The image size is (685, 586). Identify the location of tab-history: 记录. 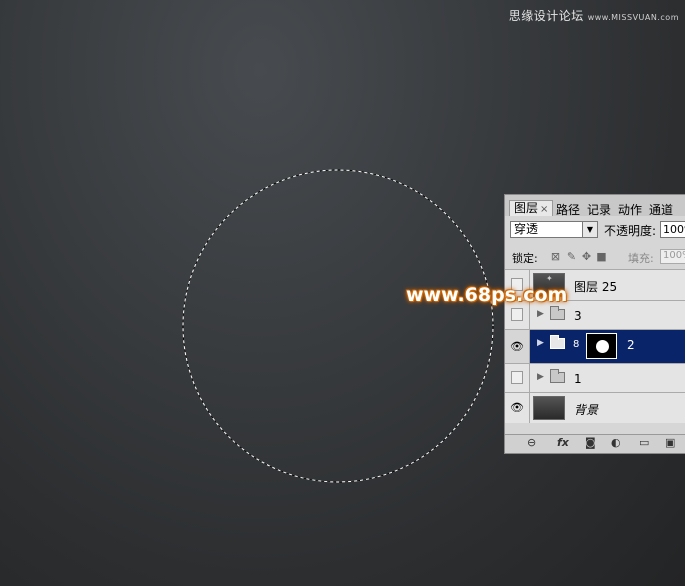
(599, 209).